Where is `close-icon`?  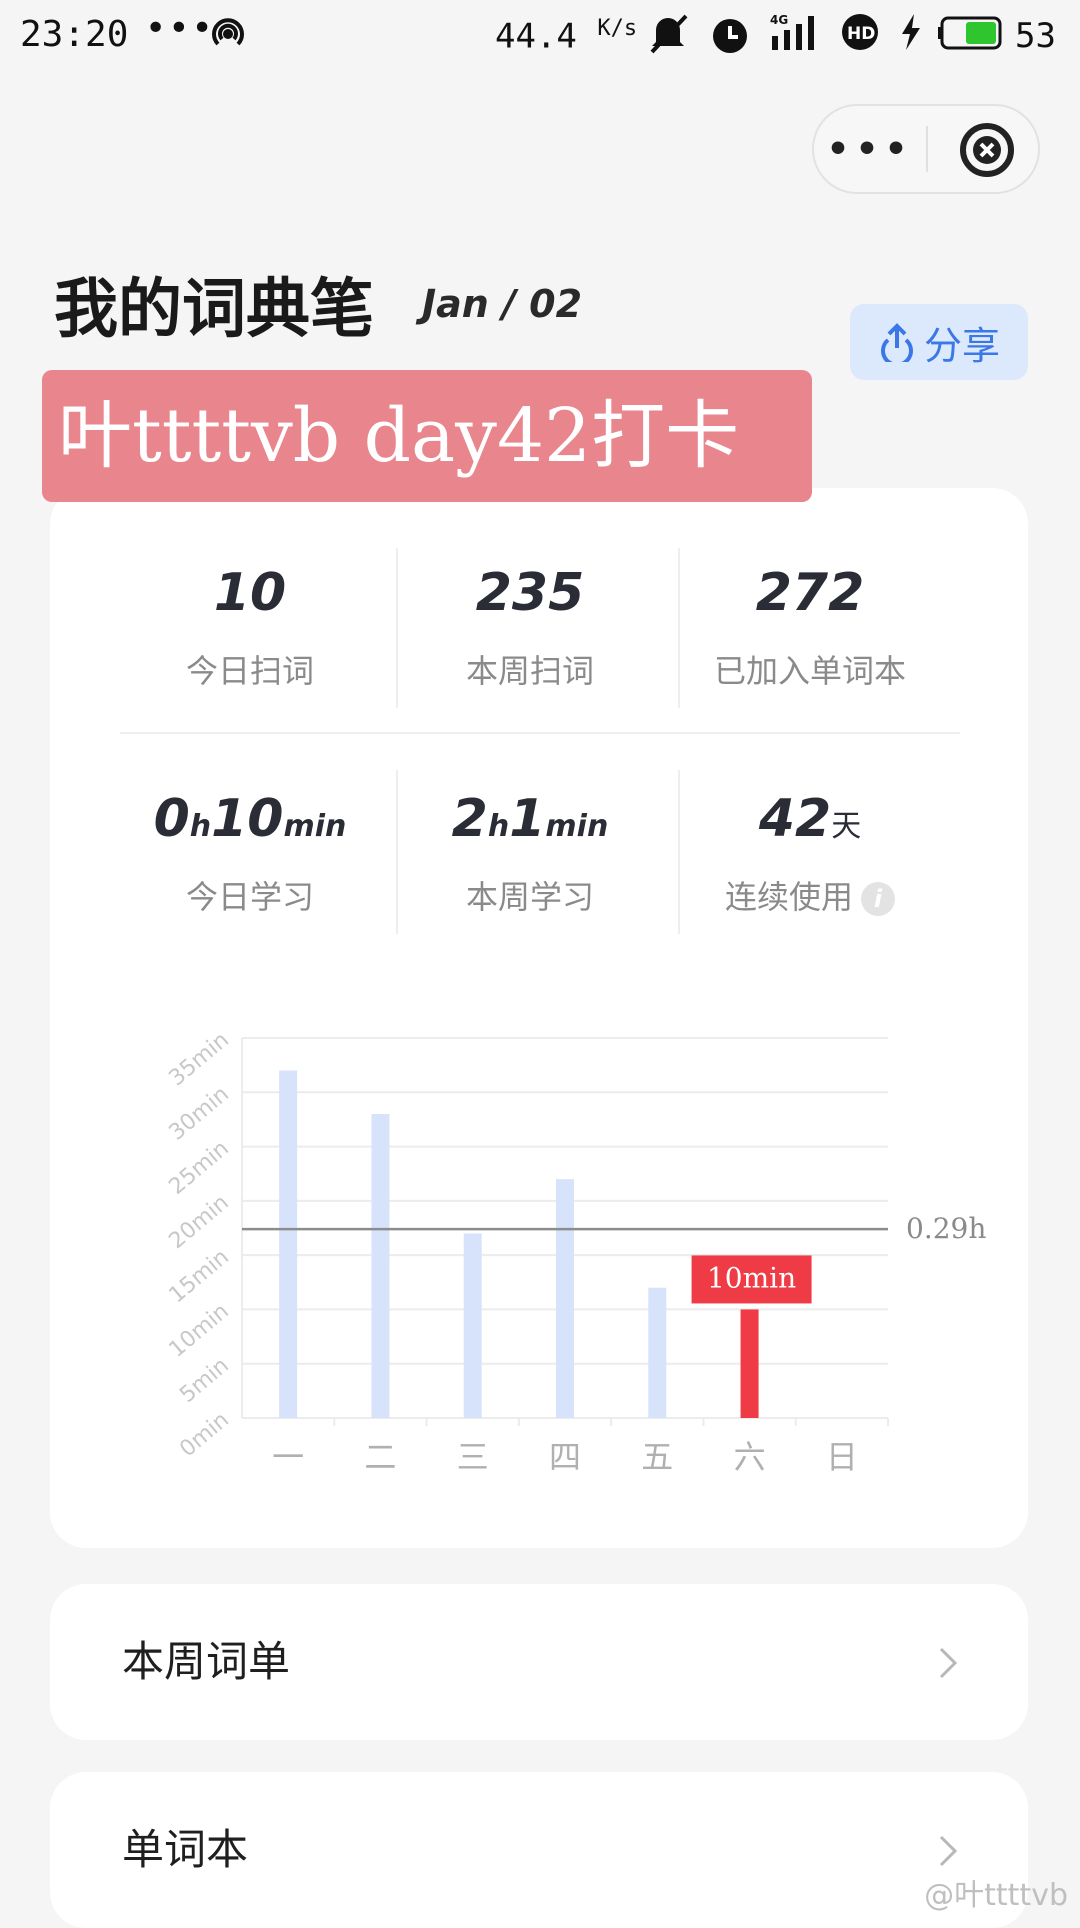 close-icon is located at coordinates (987, 150).